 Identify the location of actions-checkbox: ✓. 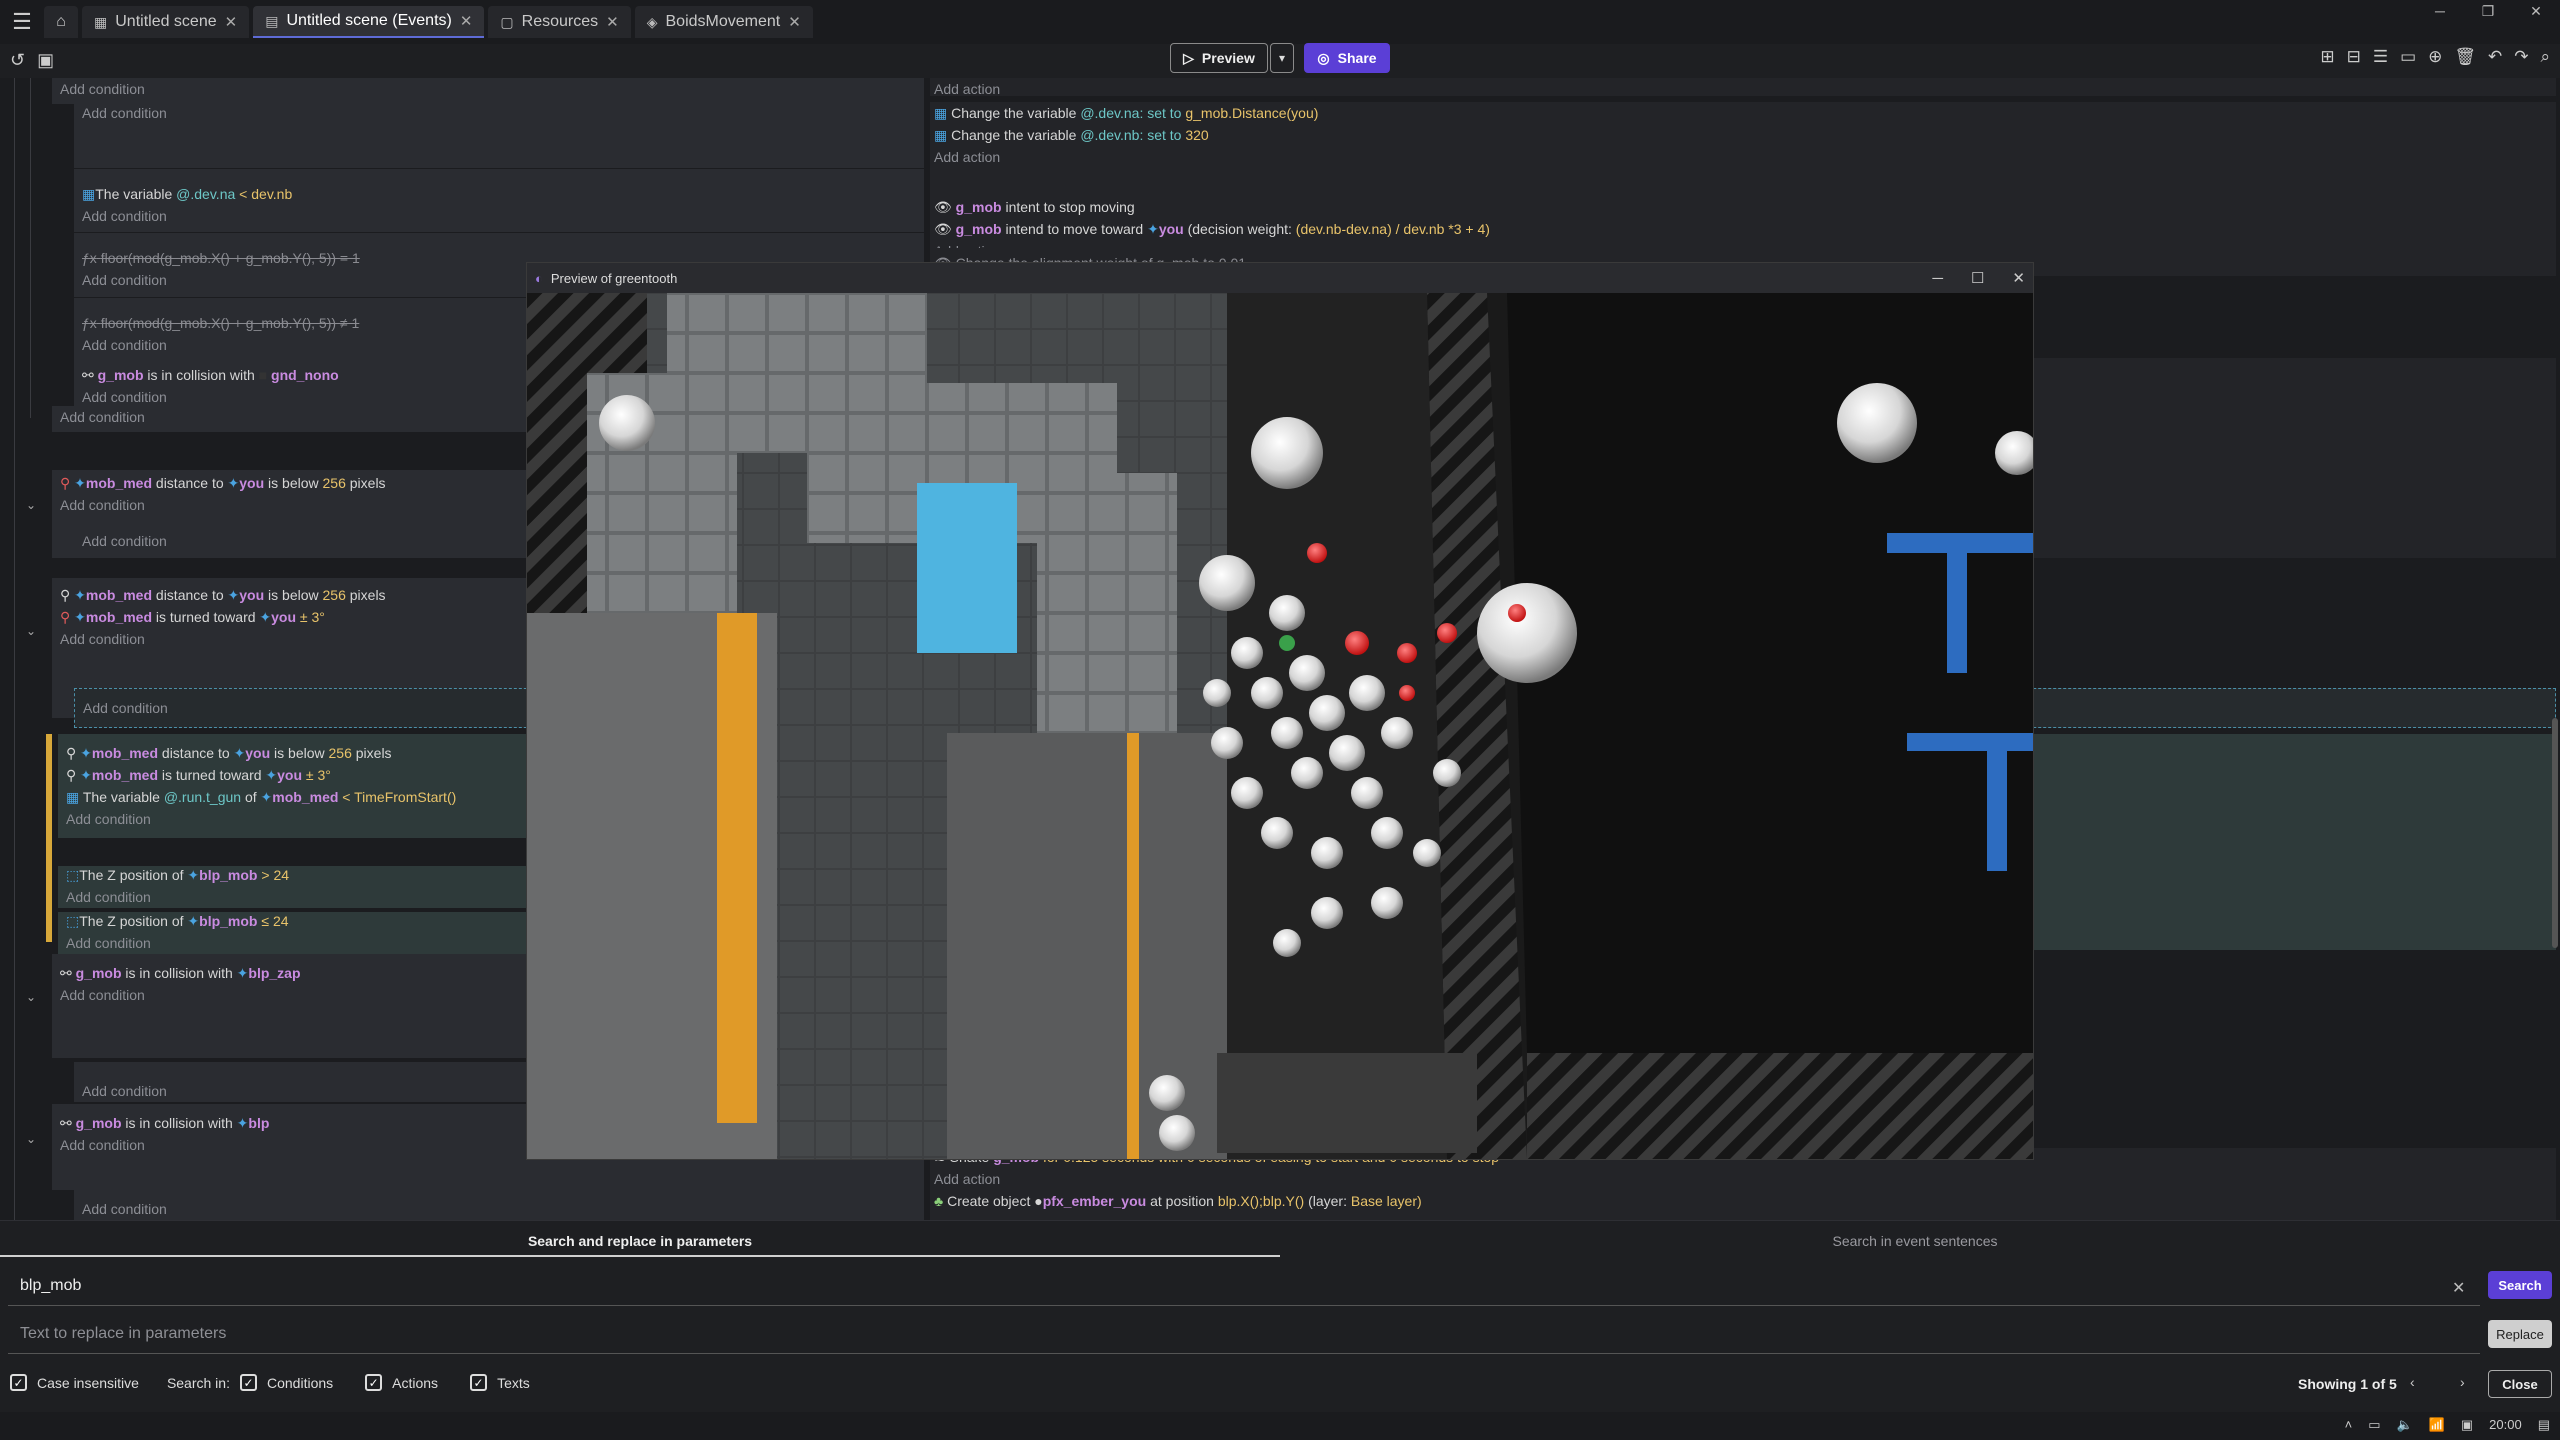
(374, 1382).